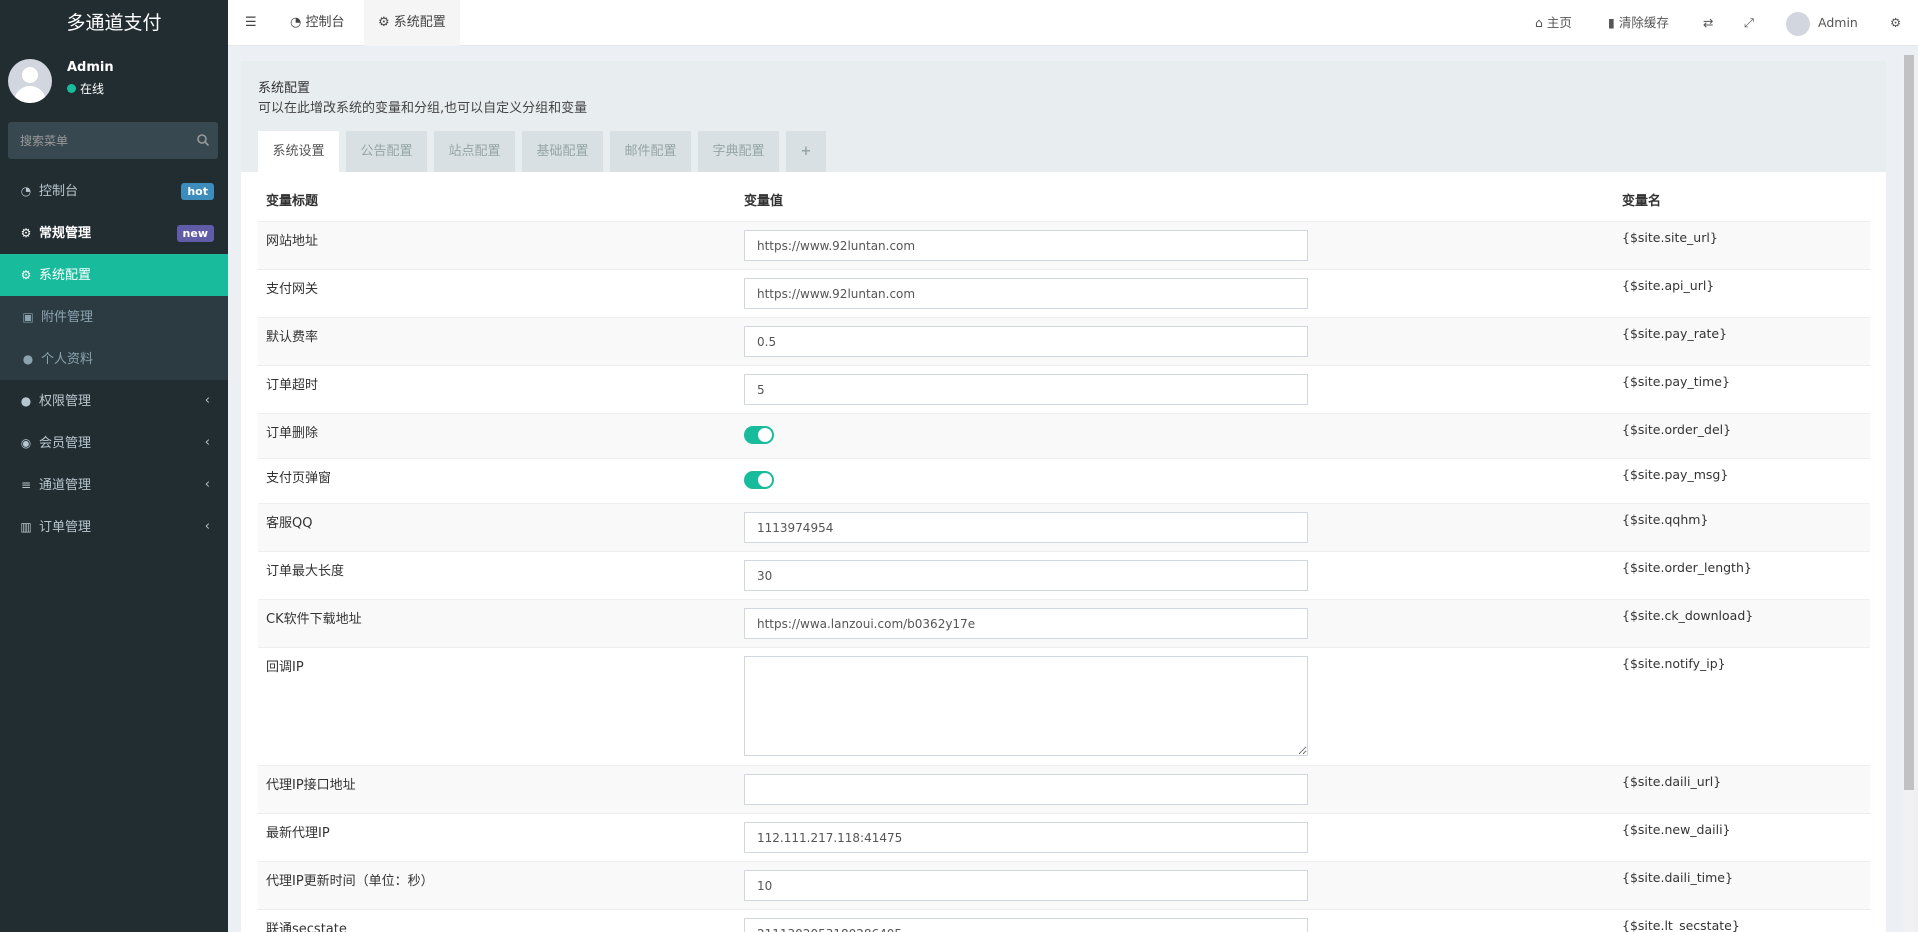 This screenshot has width=1918, height=932. What do you see at coordinates (71, 88) in the screenshot?
I see `online-dot-icon` at bounding box center [71, 88].